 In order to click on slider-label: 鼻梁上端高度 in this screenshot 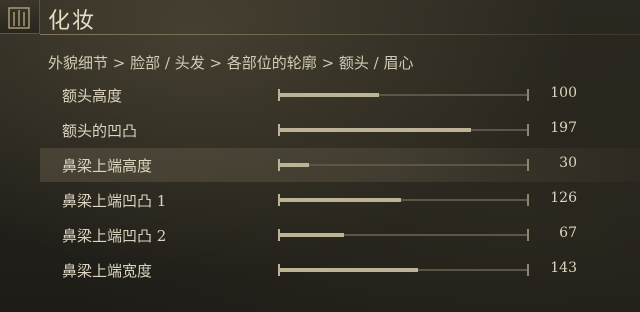, I will do `click(107, 166)`.